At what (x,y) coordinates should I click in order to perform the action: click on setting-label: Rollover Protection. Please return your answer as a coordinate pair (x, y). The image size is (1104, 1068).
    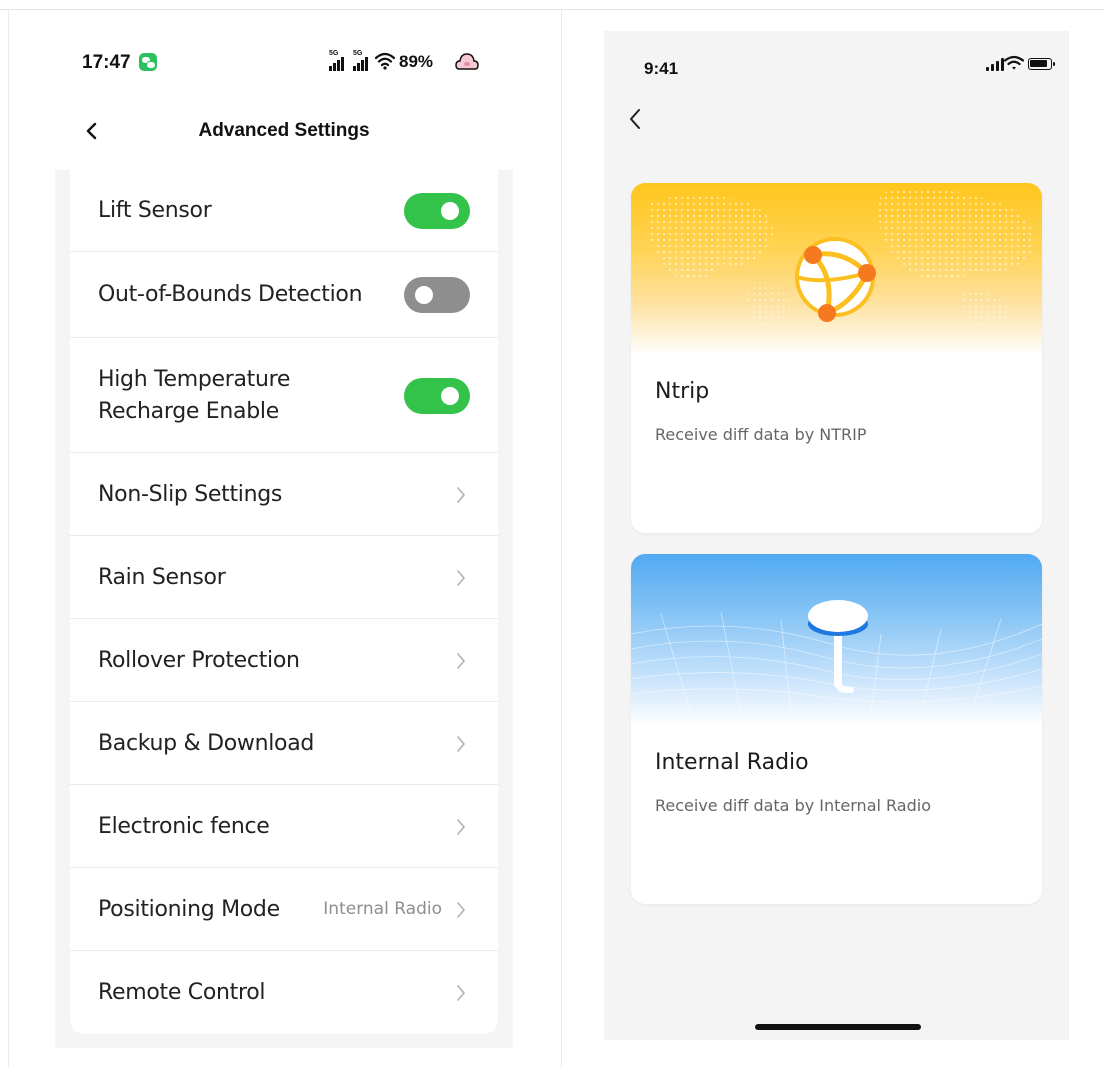
    Looking at the image, I should click on (199, 660).